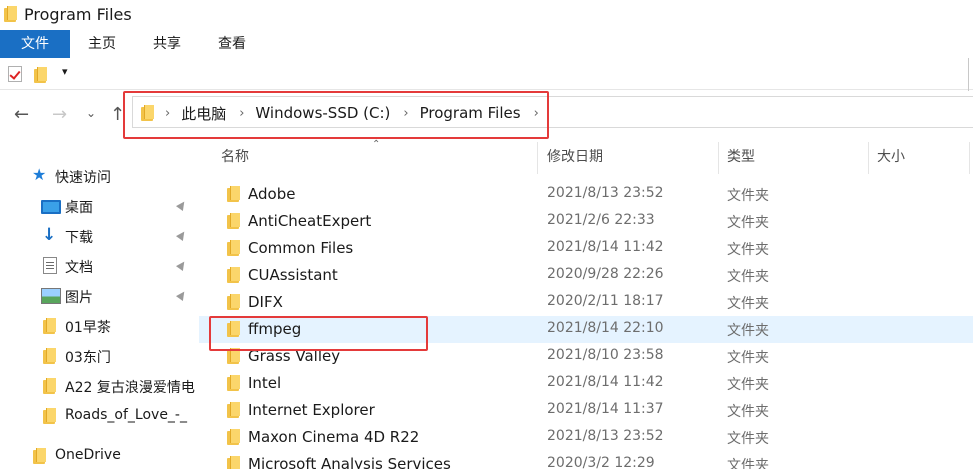  I want to click on file-row: AntiCheatExpert 2021/2/6 22:33 文件夹, so click(586, 221).